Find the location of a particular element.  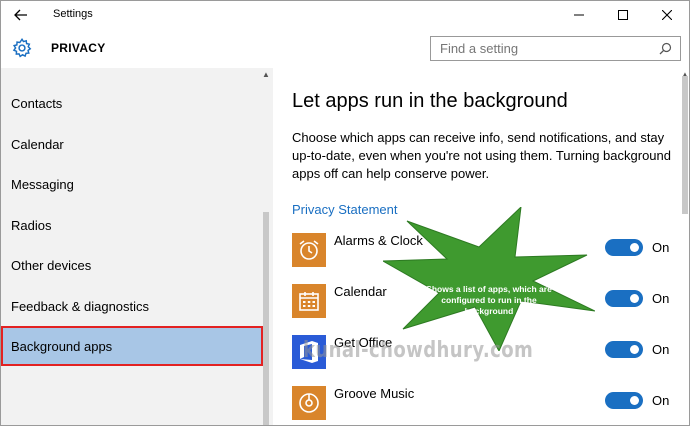

privacy-statement-link: Privacy Statement is located at coordinates (345, 209).